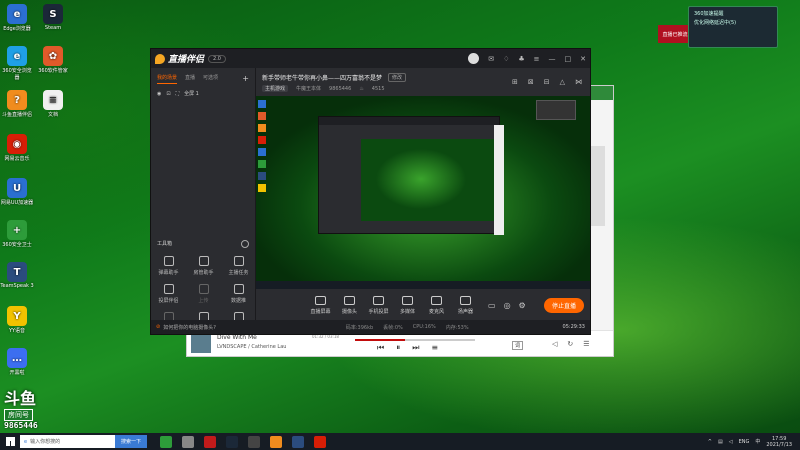 The image size is (800, 450). I want to click on taskbar-music-icon, so click(320, 441).